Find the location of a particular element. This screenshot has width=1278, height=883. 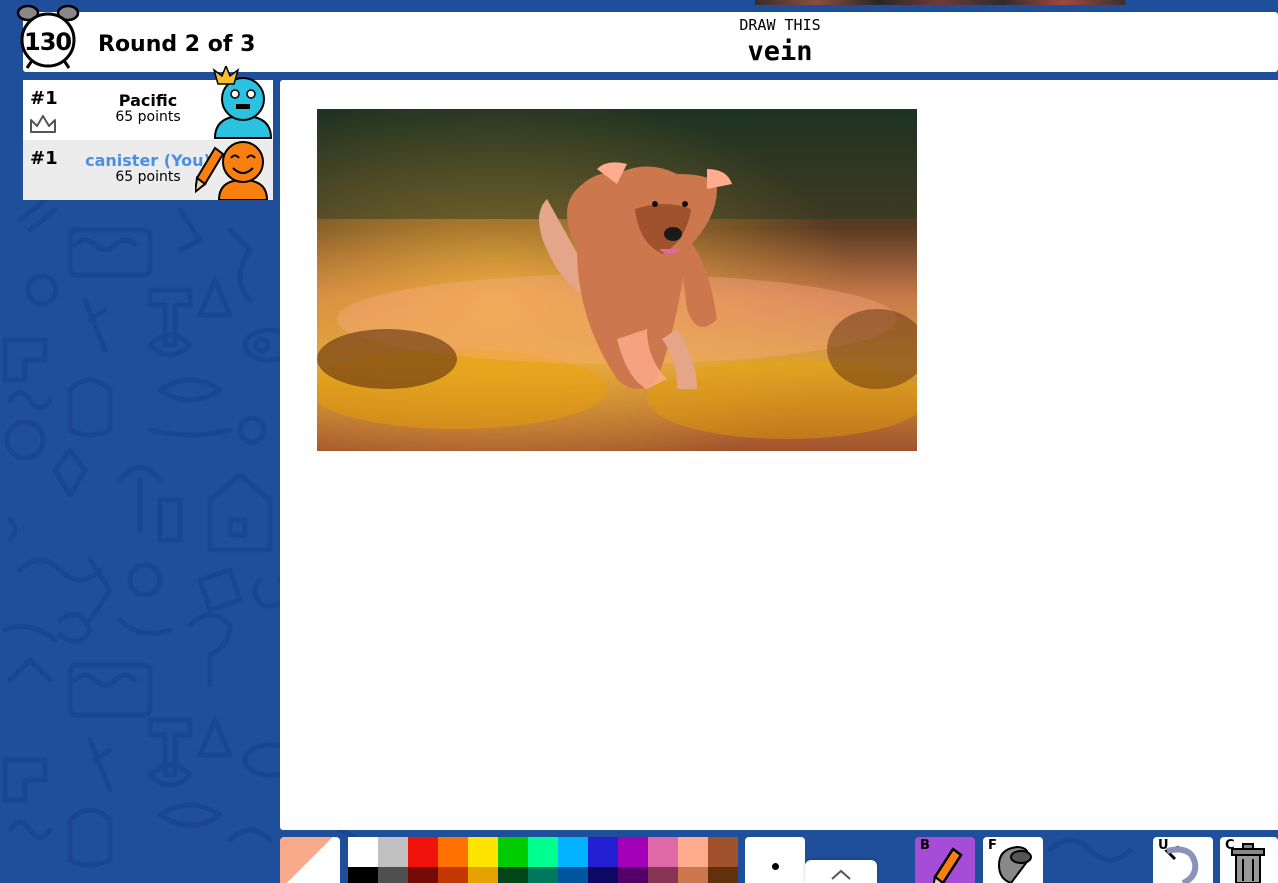

top-ad-strip is located at coordinates (940, 2).